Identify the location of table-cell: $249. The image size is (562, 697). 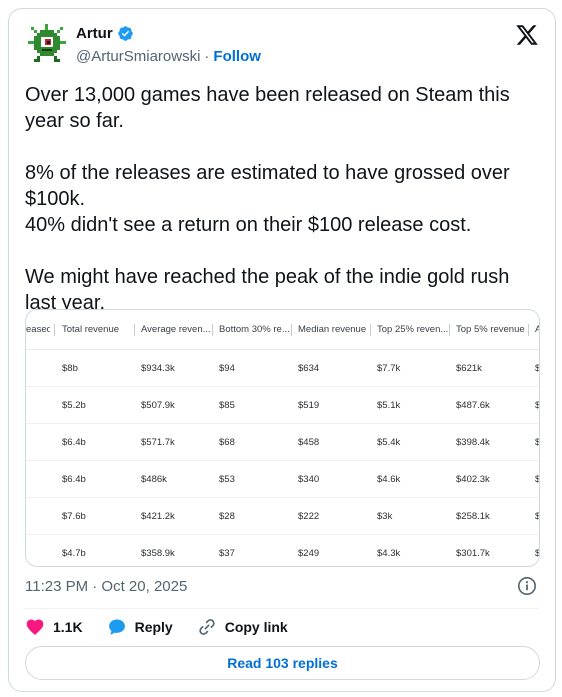
(309, 553).